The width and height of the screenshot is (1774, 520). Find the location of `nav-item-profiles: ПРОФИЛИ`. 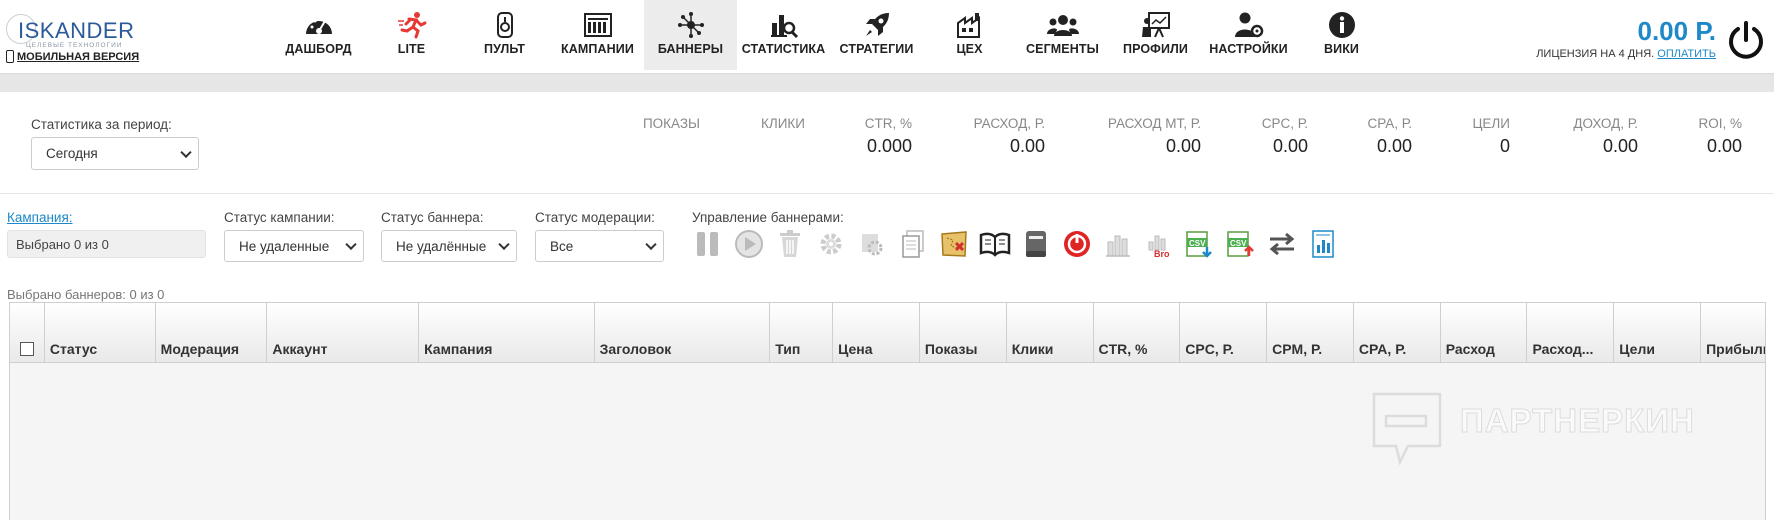

nav-item-profiles: ПРОФИЛИ is located at coordinates (1155, 35).